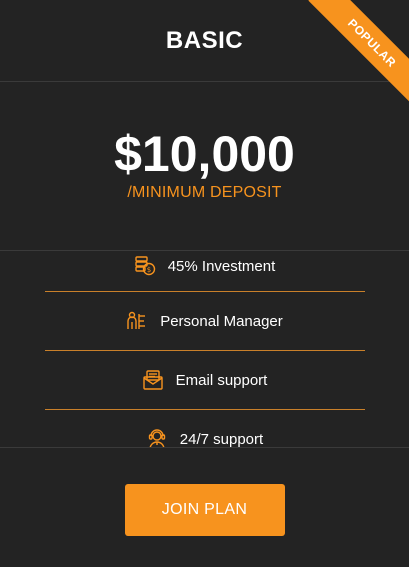  Describe the element at coordinates (157, 437) in the screenshot. I see `support-agent-icon` at that location.